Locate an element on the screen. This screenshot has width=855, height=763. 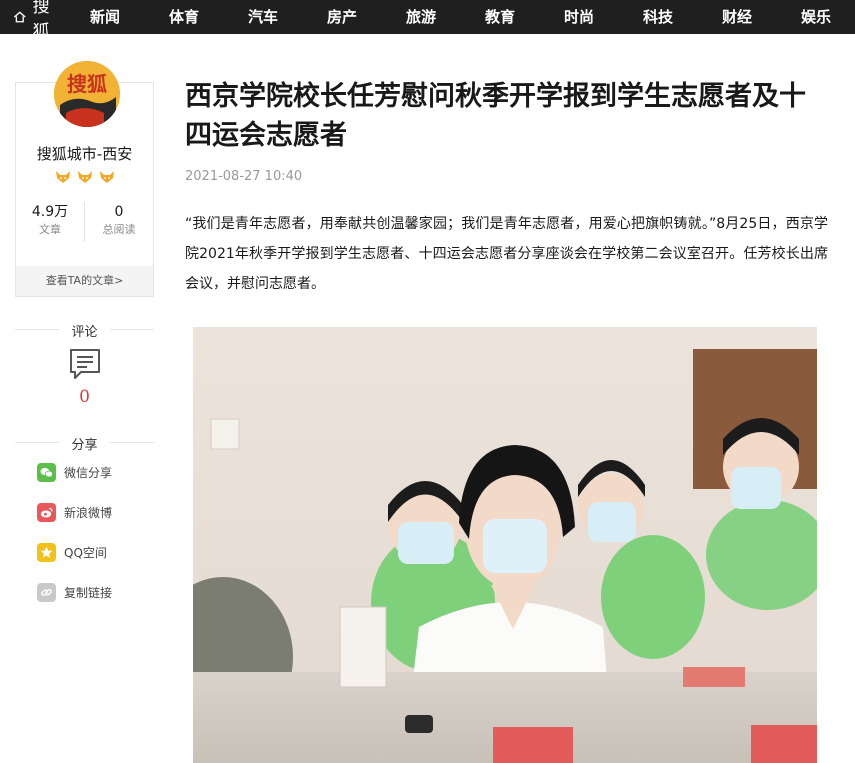
comment-count: 0 is located at coordinates (84, 397).